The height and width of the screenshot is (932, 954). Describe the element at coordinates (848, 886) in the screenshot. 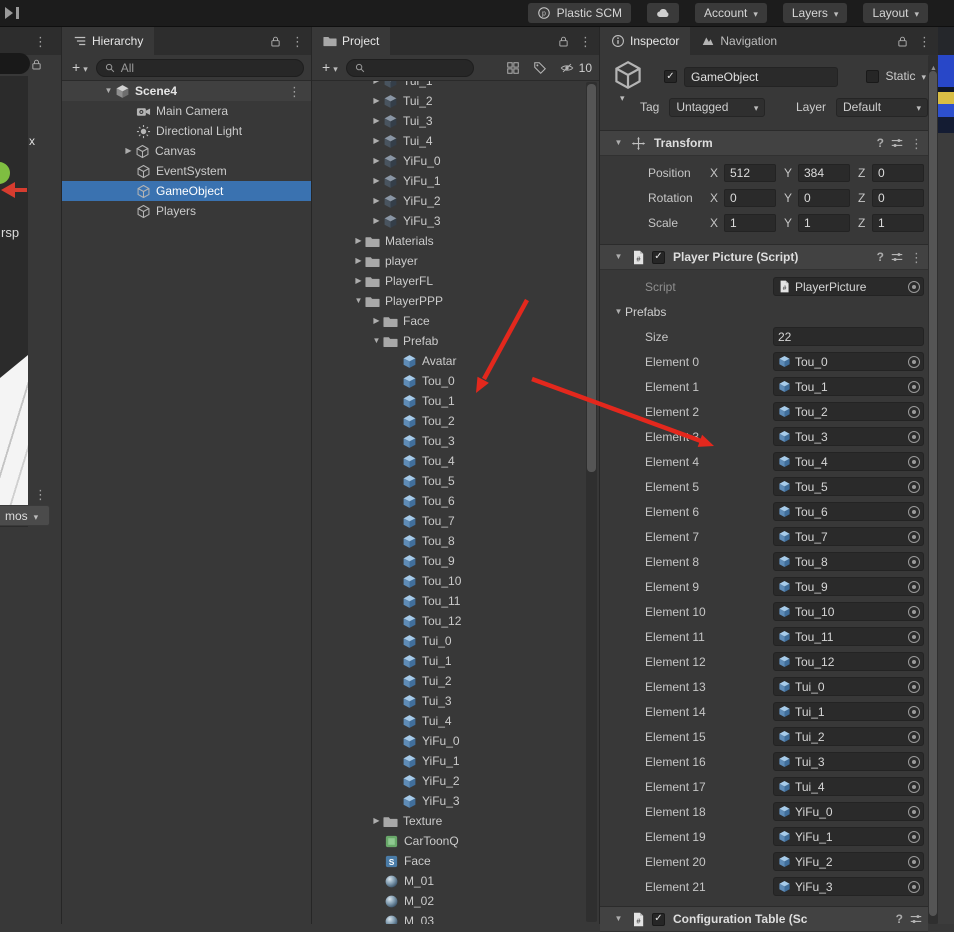

I see `element-object-field: YiFu_3` at that location.